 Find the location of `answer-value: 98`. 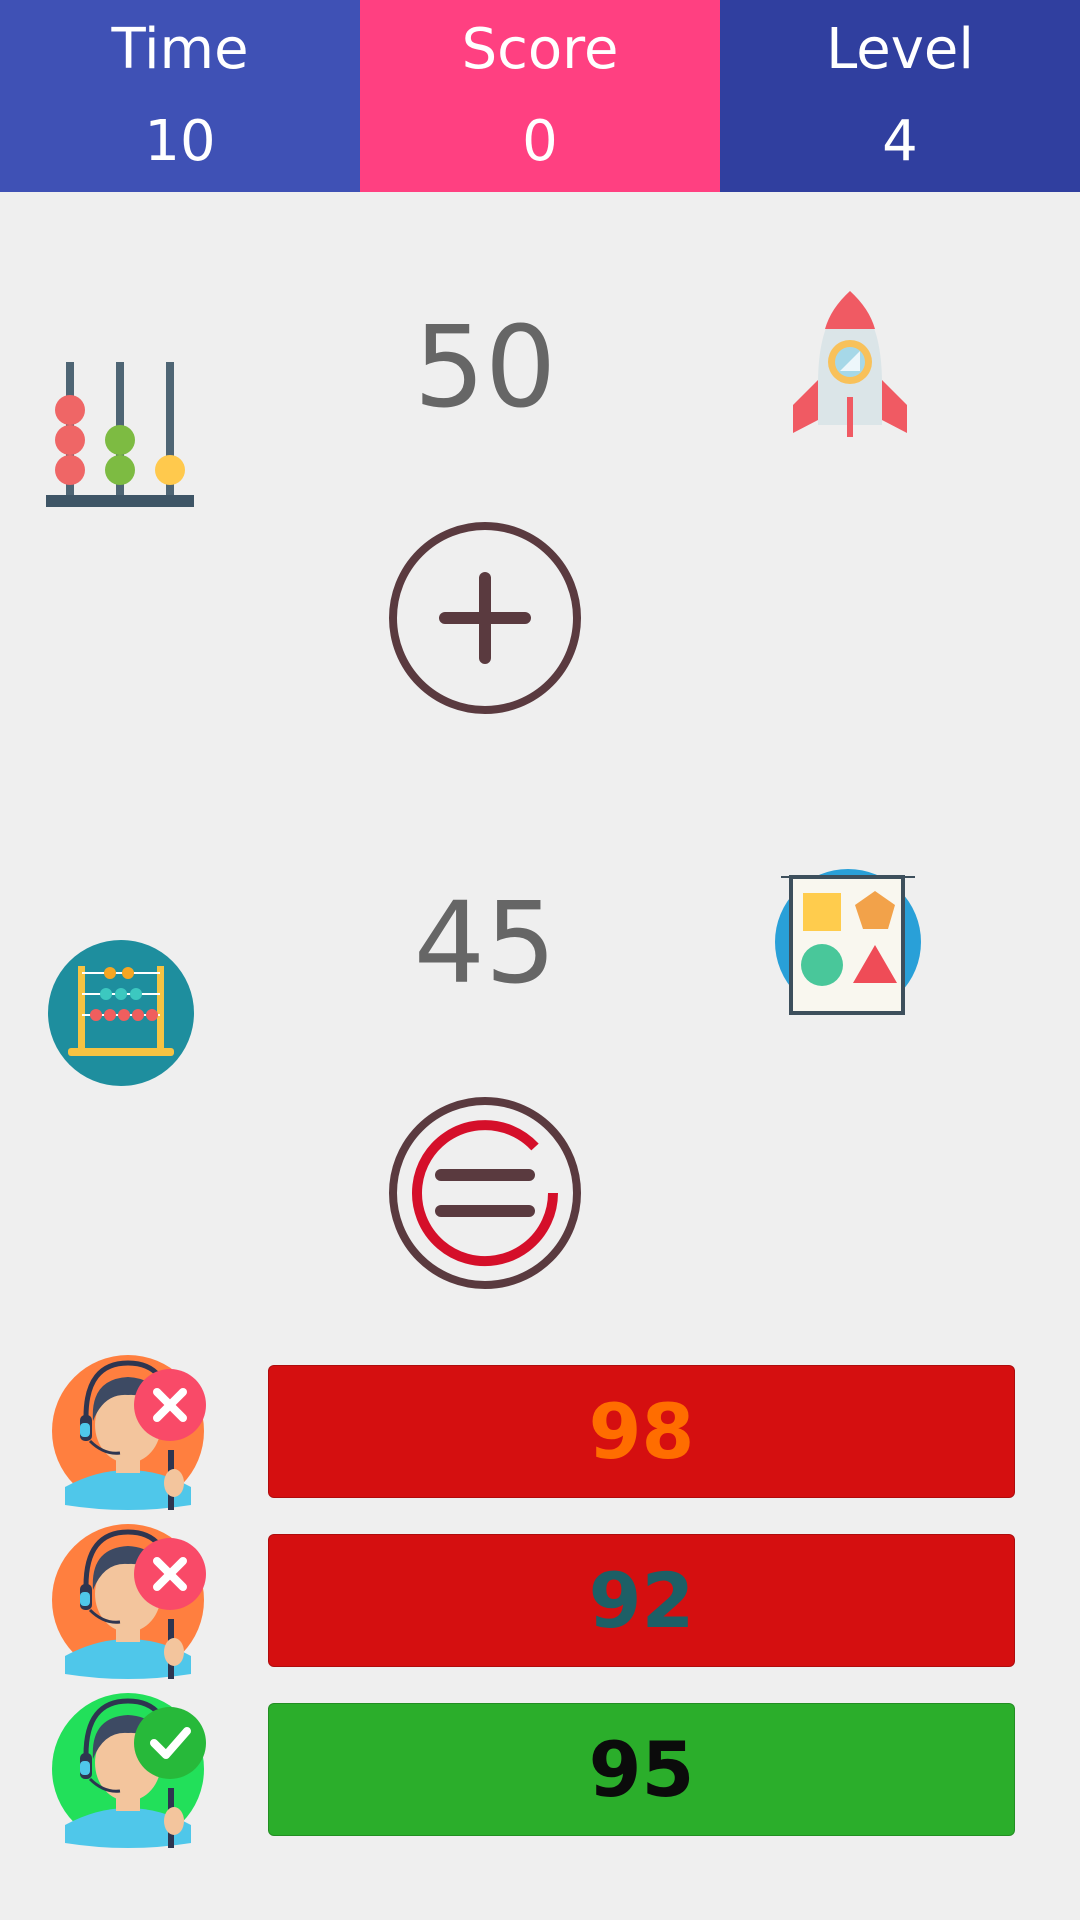

answer-value: 98 is located at coordinates (641, 1431).